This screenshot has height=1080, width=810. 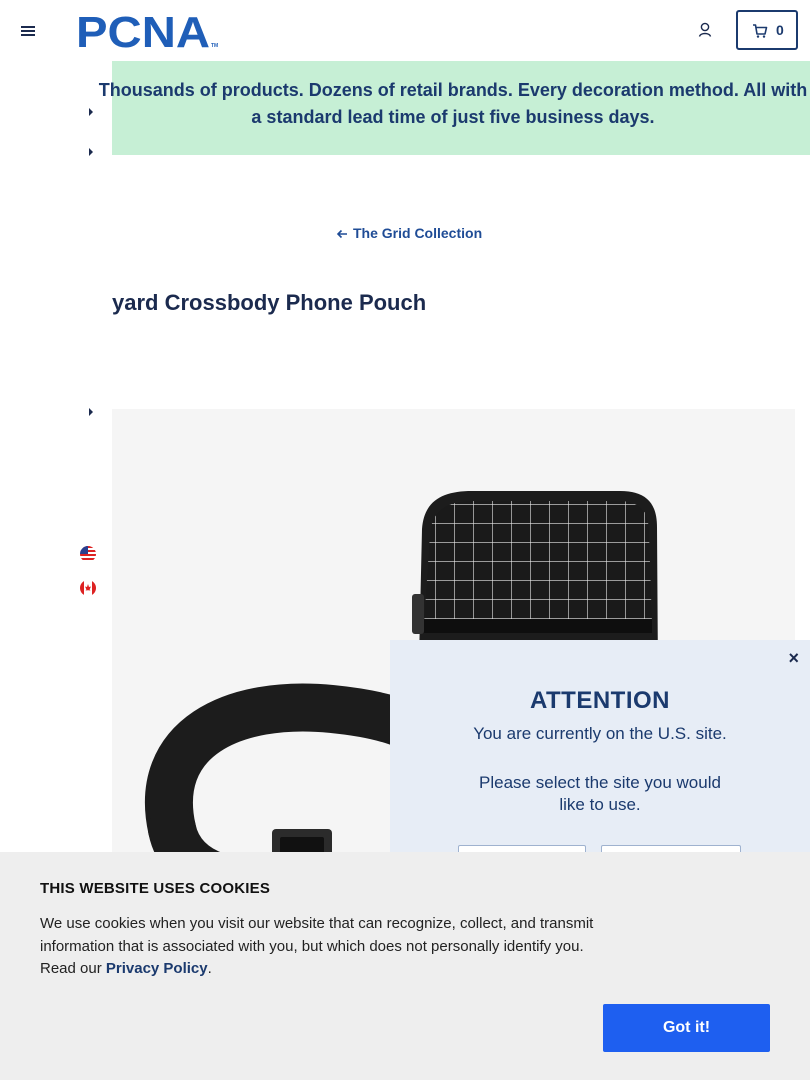 What do you see at coordinates (686, 1028) in the screenshot?
I see `accept-cookies-button: Got it!` at bounding box center [686, 1028].